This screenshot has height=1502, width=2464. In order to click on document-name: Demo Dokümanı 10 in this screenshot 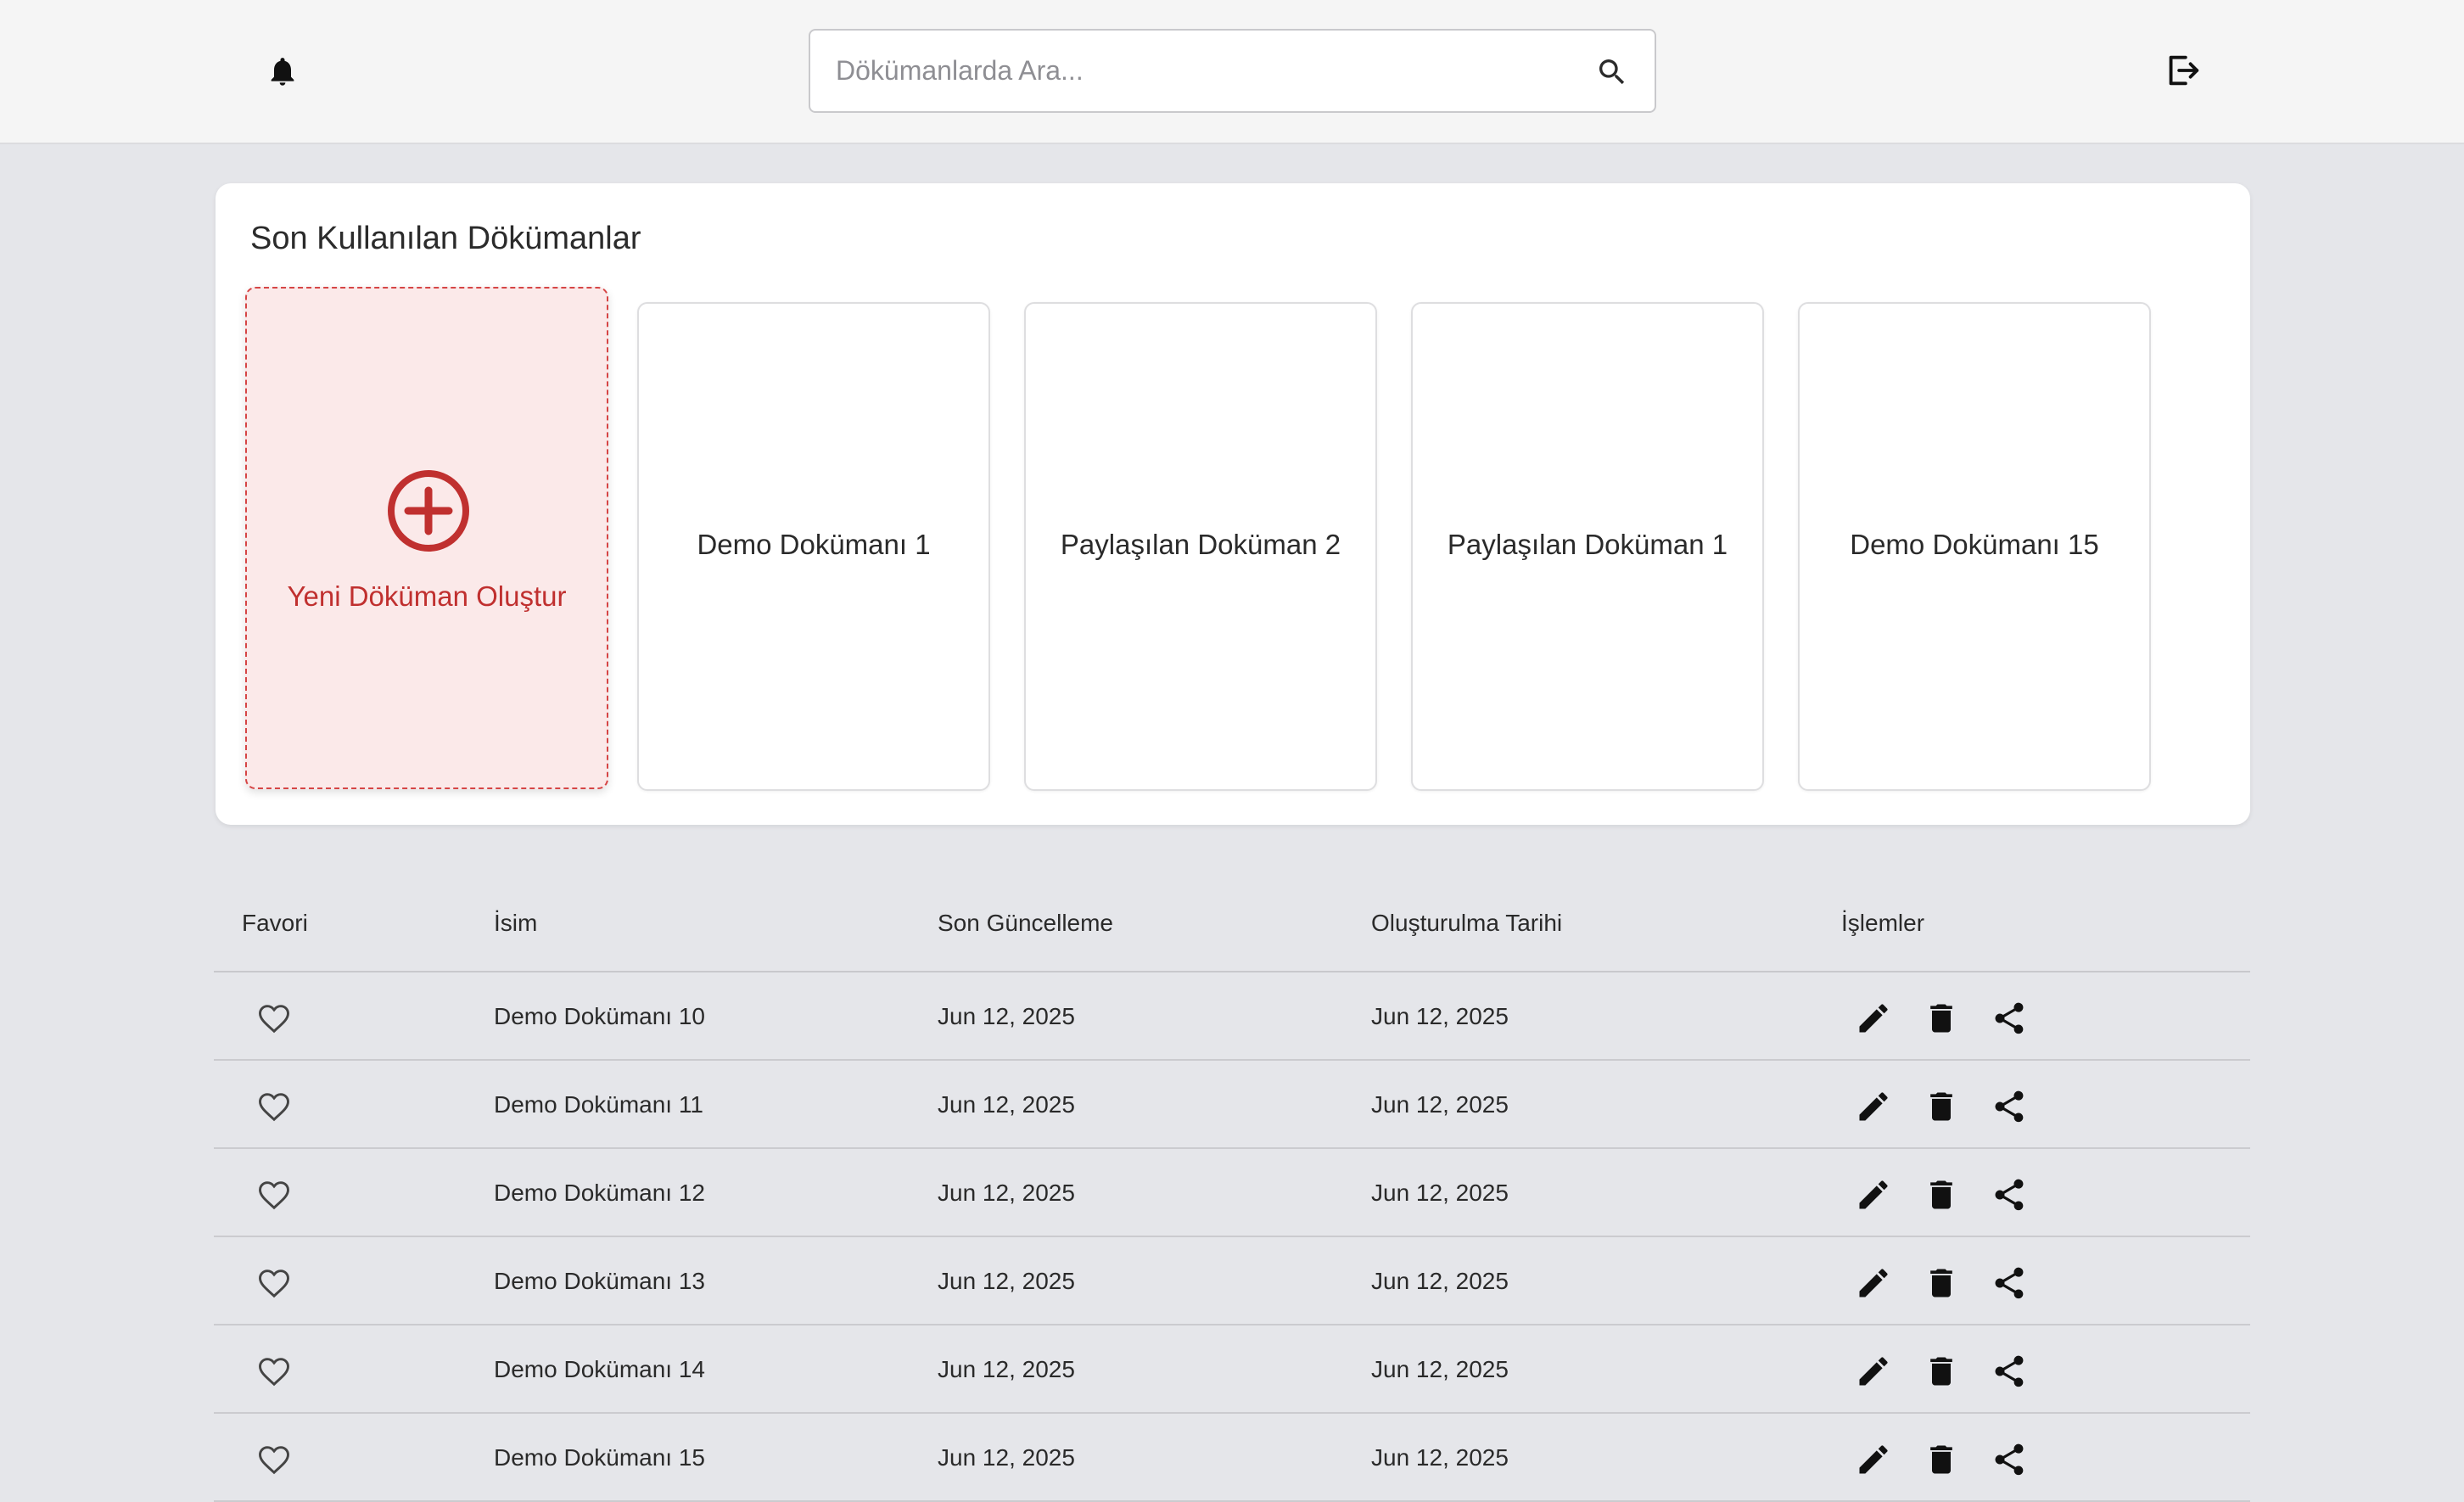, I will do `click(599, 1016)`.